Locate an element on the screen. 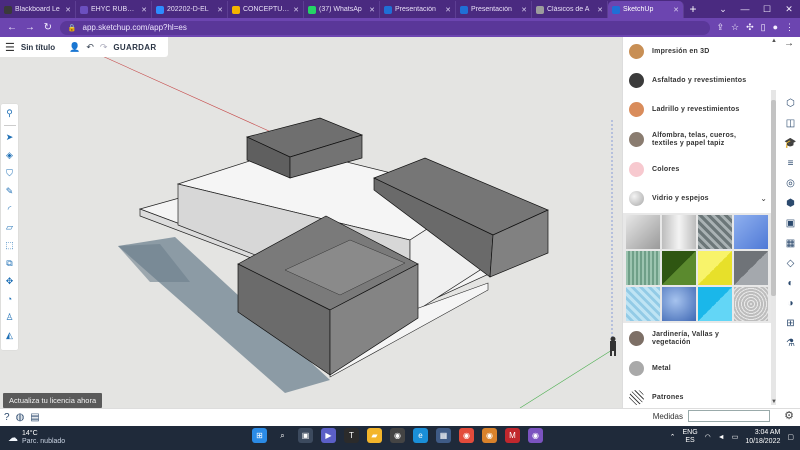  material-category: Colores is located at coordinates (702, 169).